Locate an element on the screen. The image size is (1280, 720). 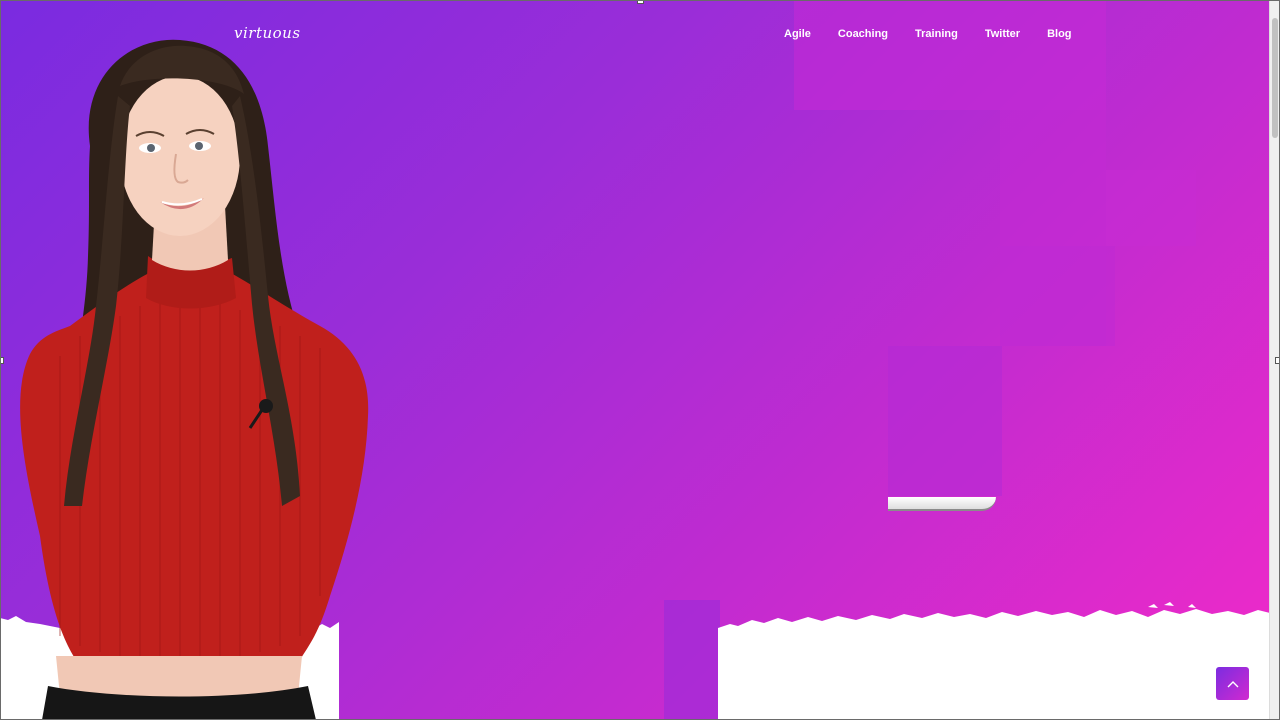
chevron-up-icon is located at coordinates (1232, 683).